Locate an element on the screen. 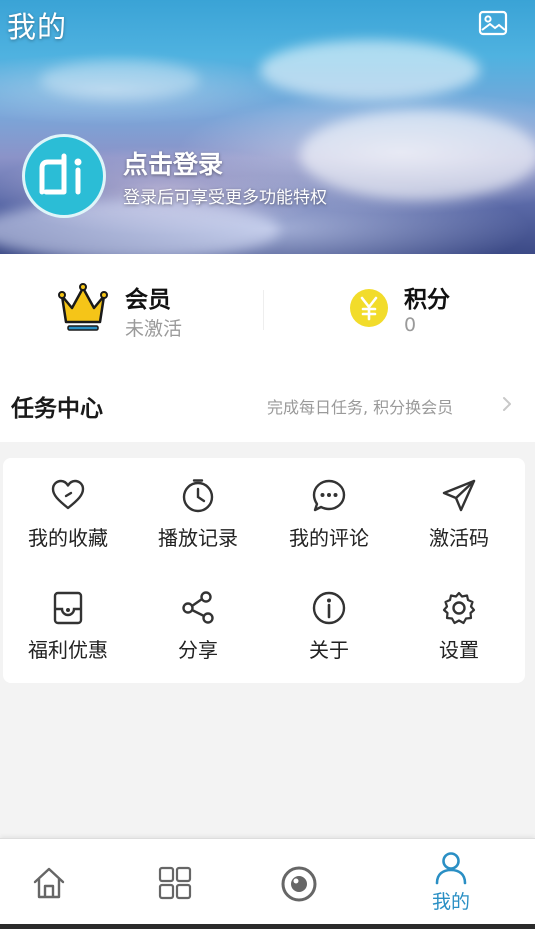  task-center-hint: 完成每日任务, 积分换会员 is located at coordinates (360, 407).